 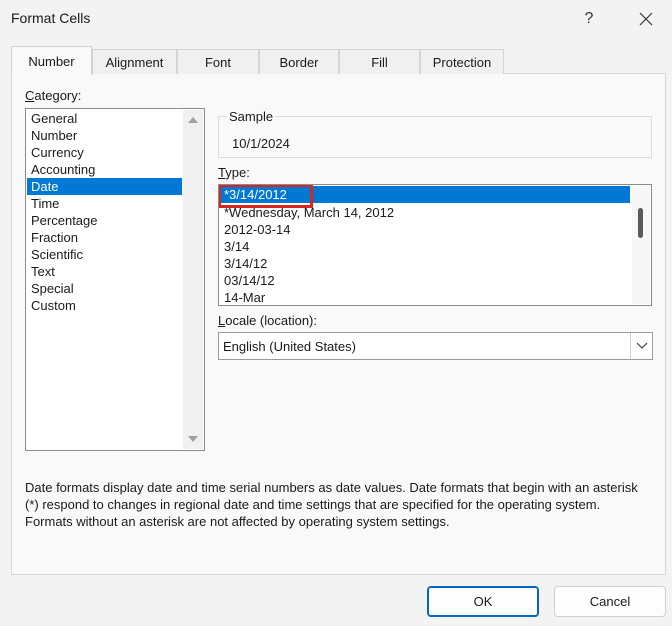 I want to click on tab-font: Font, so click(x=218, y=61).